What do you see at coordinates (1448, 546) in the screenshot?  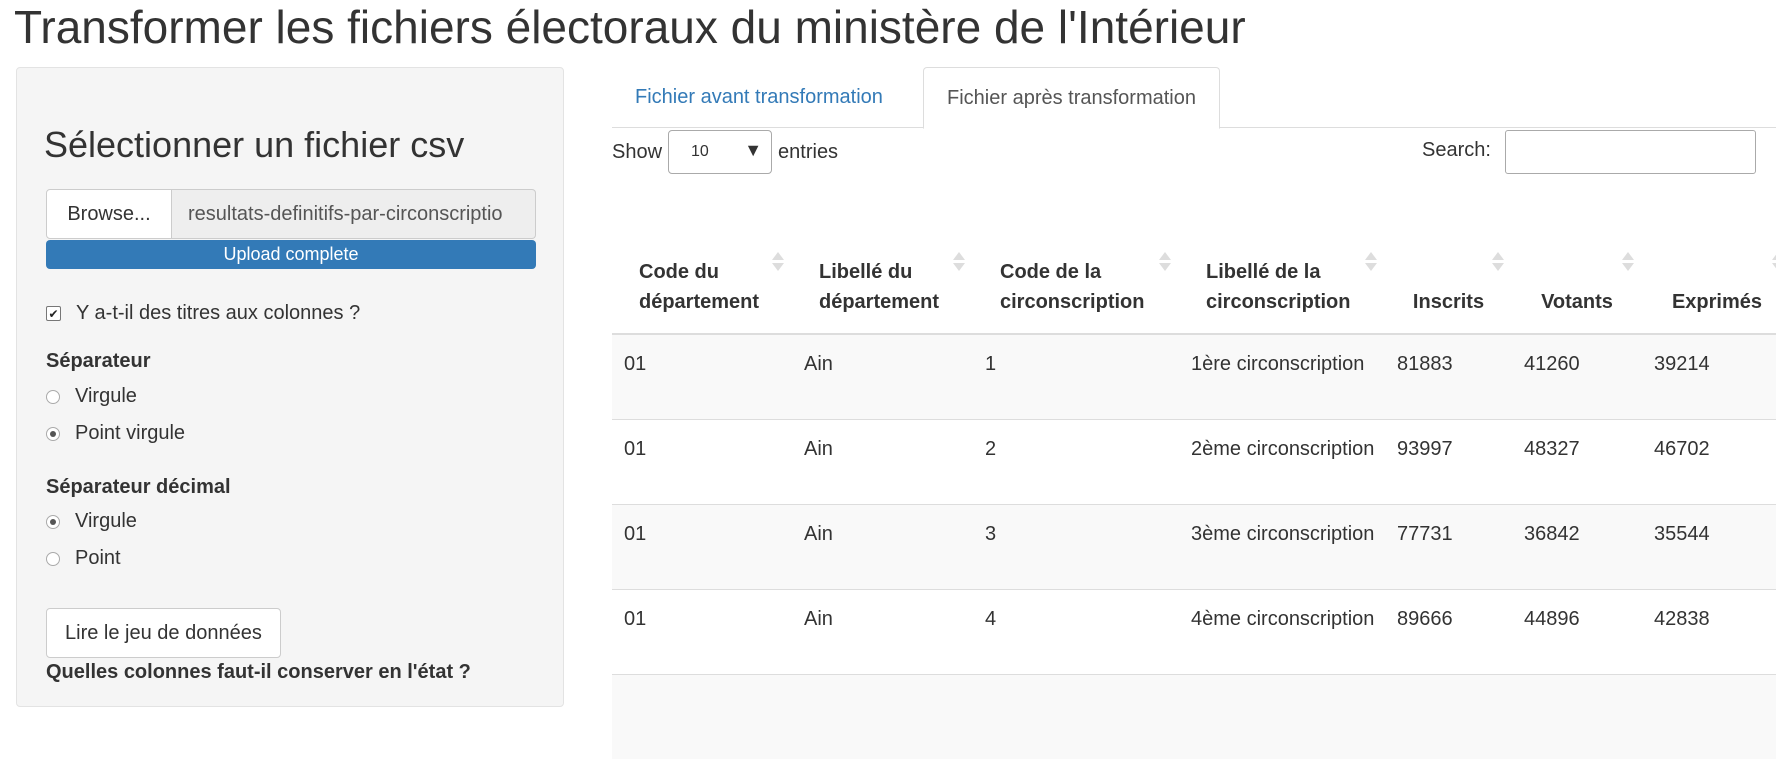 I see `table-cell: 77731` at bounding box center [1448, 546].